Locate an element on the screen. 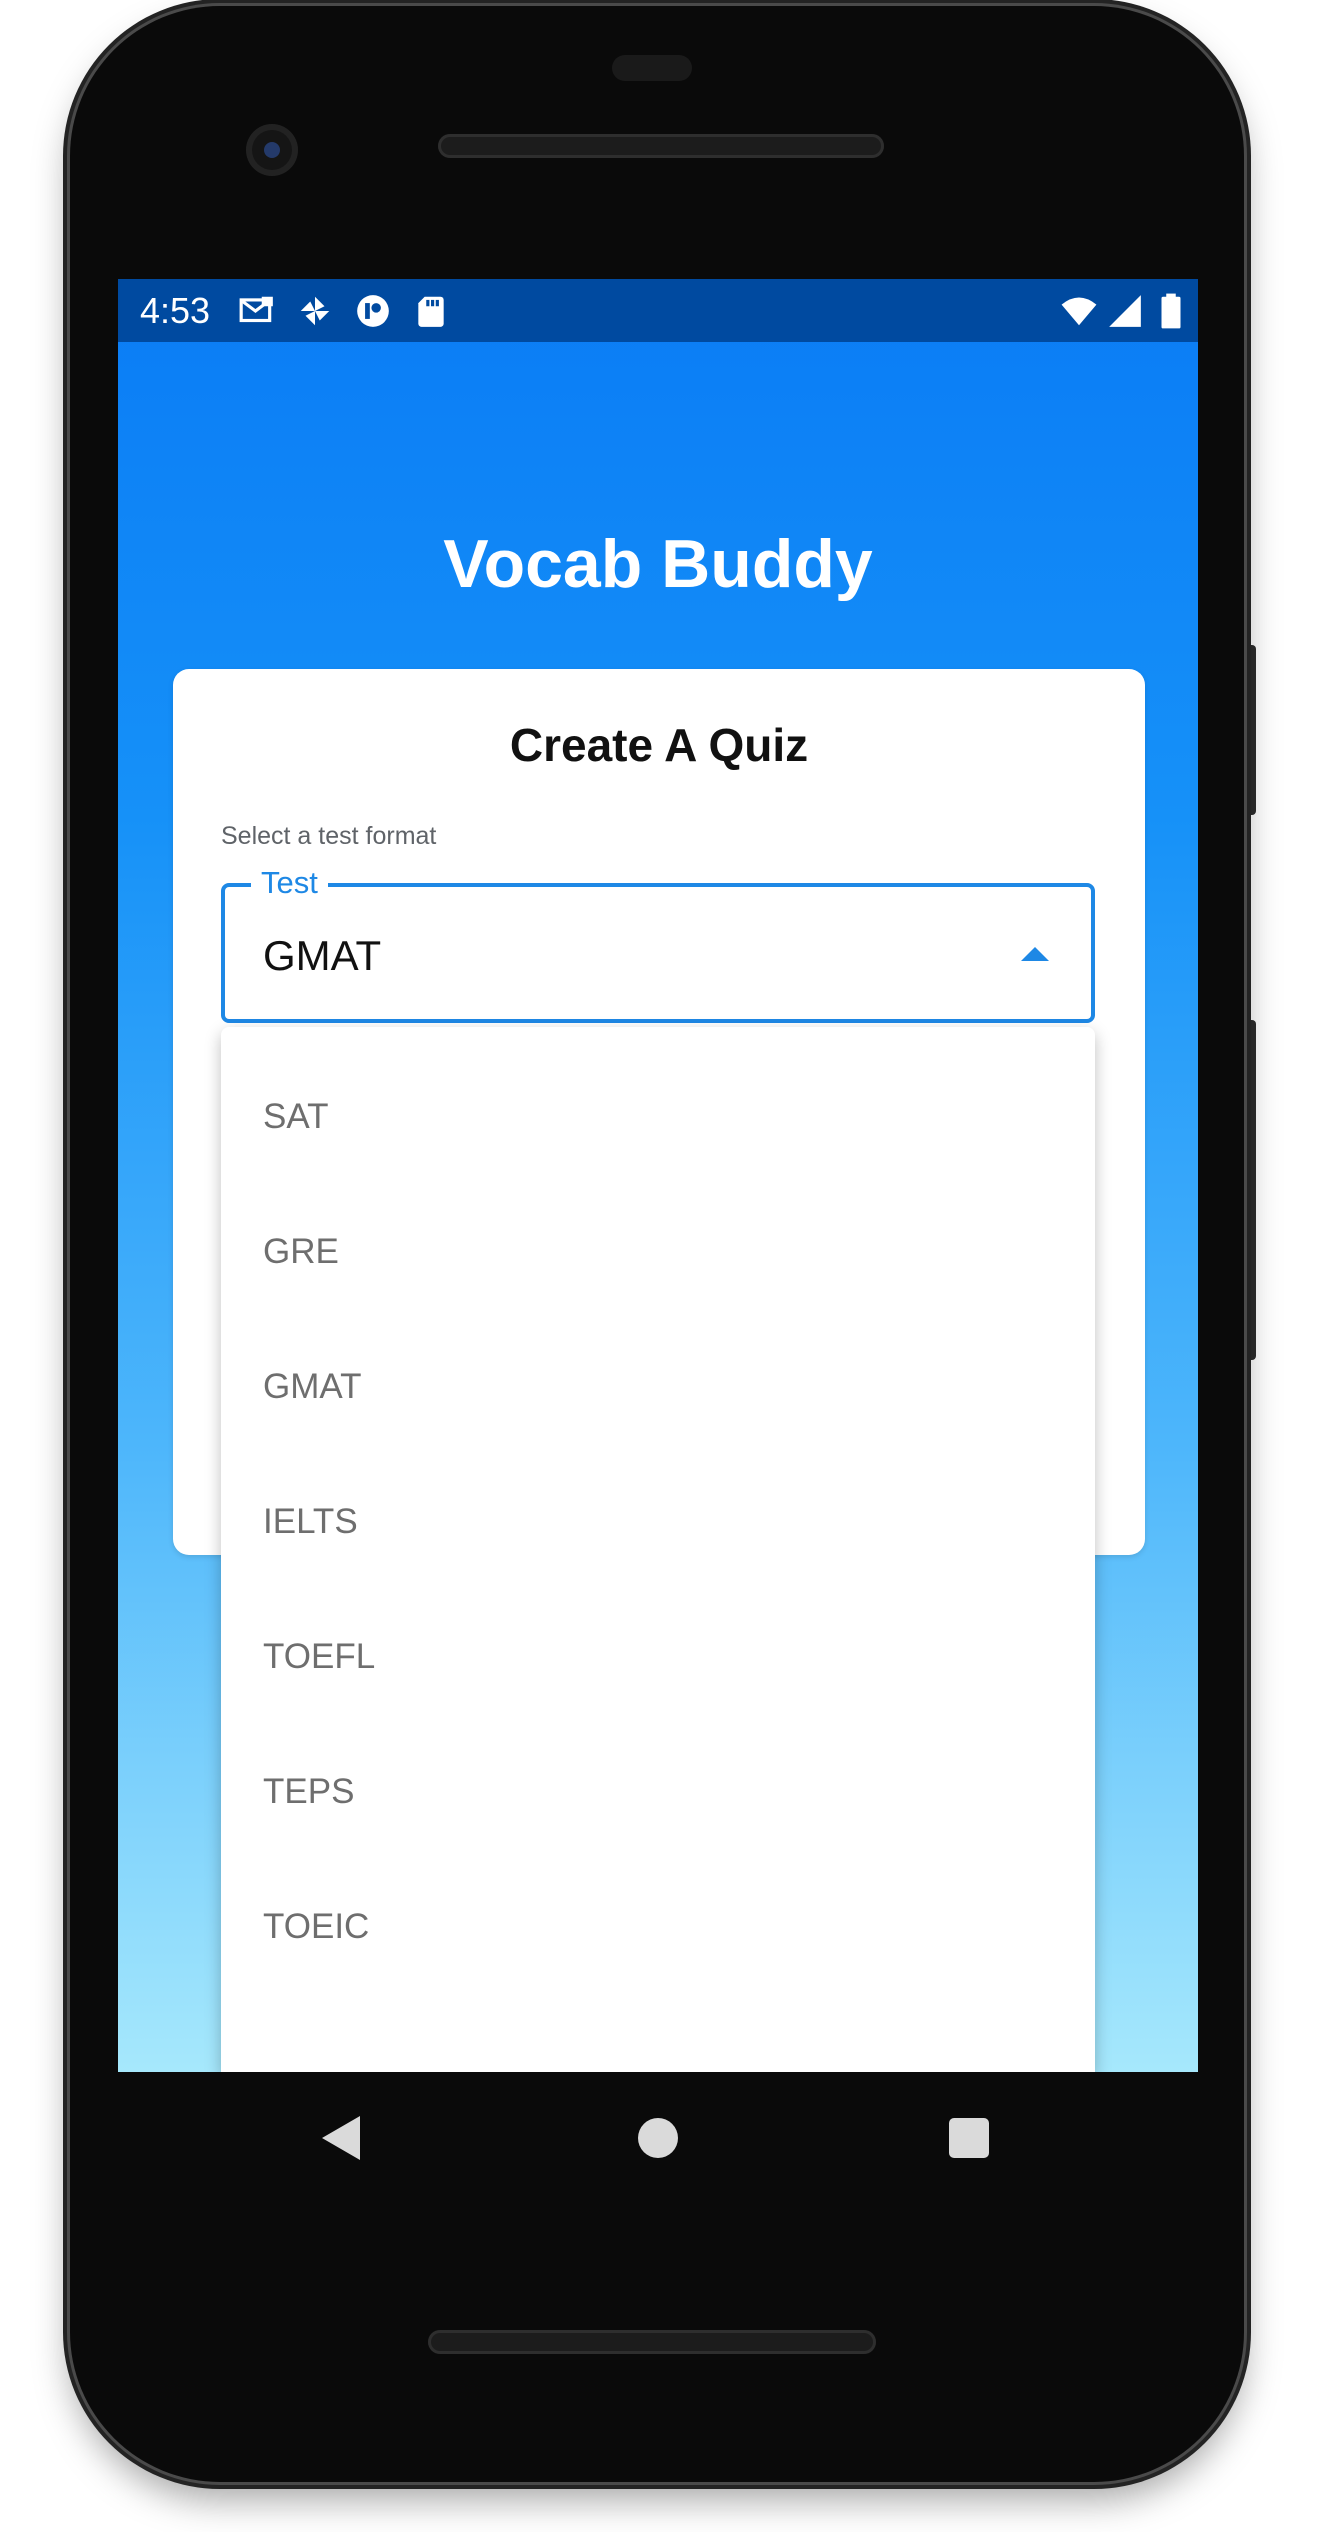 The height and width of the screenshot is (2532, 1330). dropdown-option-toeic: TOEIC is located at coordinates (658, 1926).